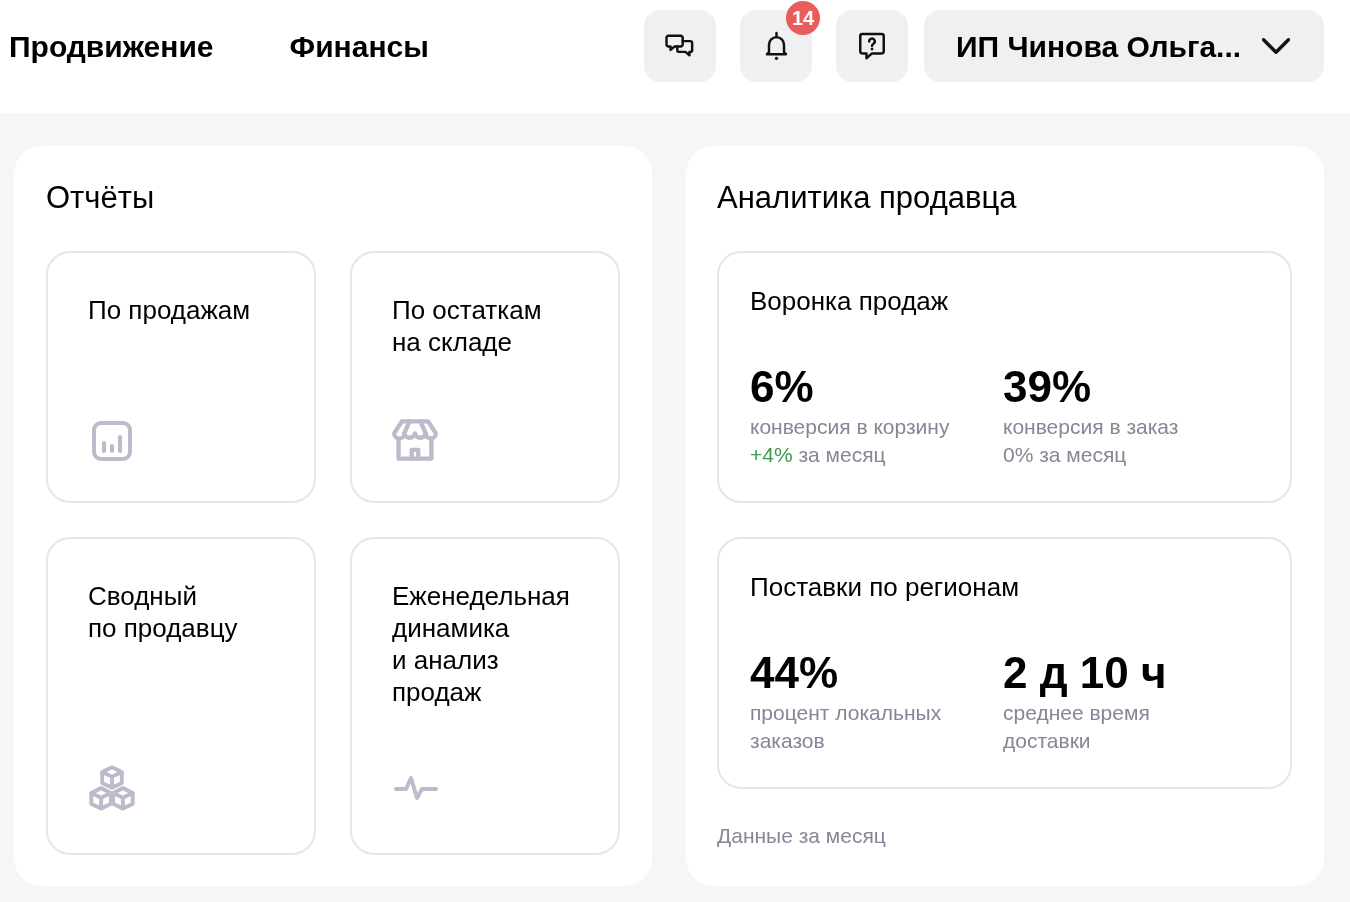  Describe the element at coordinates (776, 46) in the screenshot. I see `bell-icon` at that location.